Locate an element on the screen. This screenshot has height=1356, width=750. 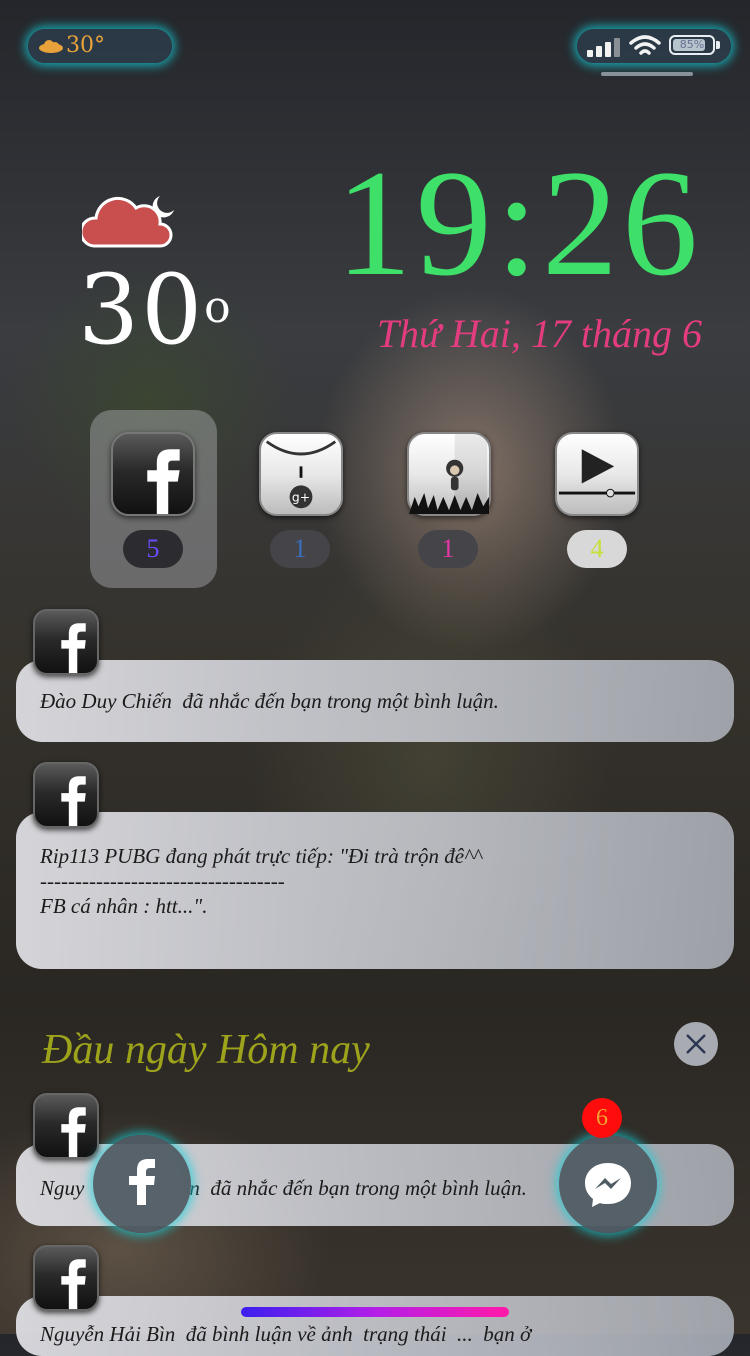
cloud-moon-icon is located at coordinates (128, 222).